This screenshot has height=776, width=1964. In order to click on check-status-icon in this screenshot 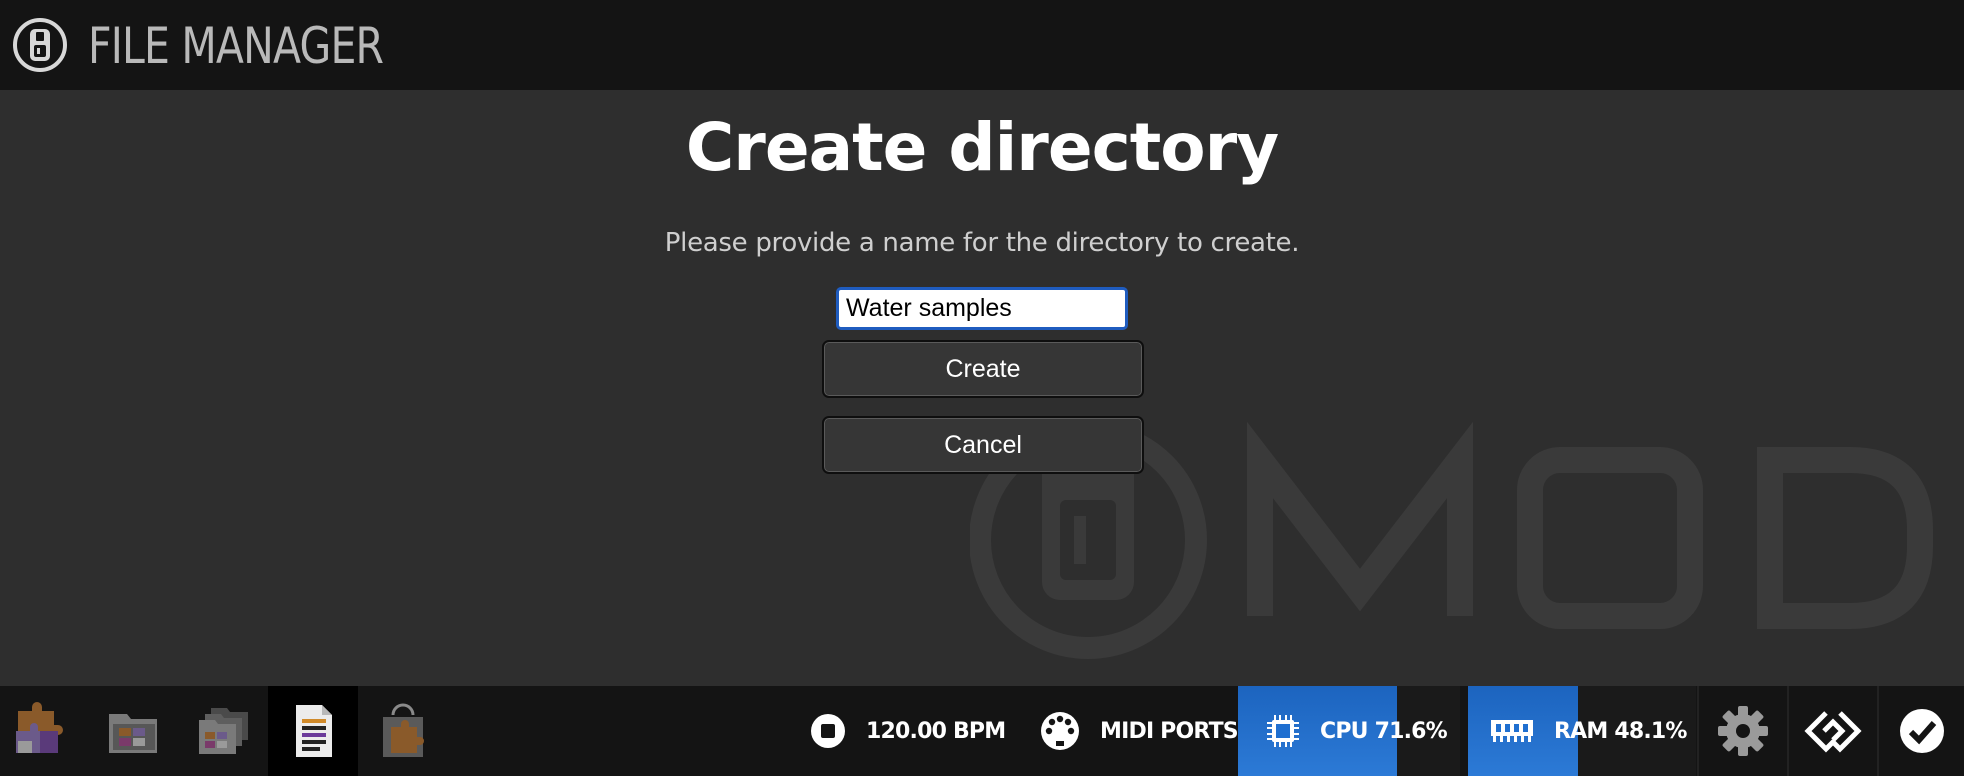, I will do `click(1921, 731)`.